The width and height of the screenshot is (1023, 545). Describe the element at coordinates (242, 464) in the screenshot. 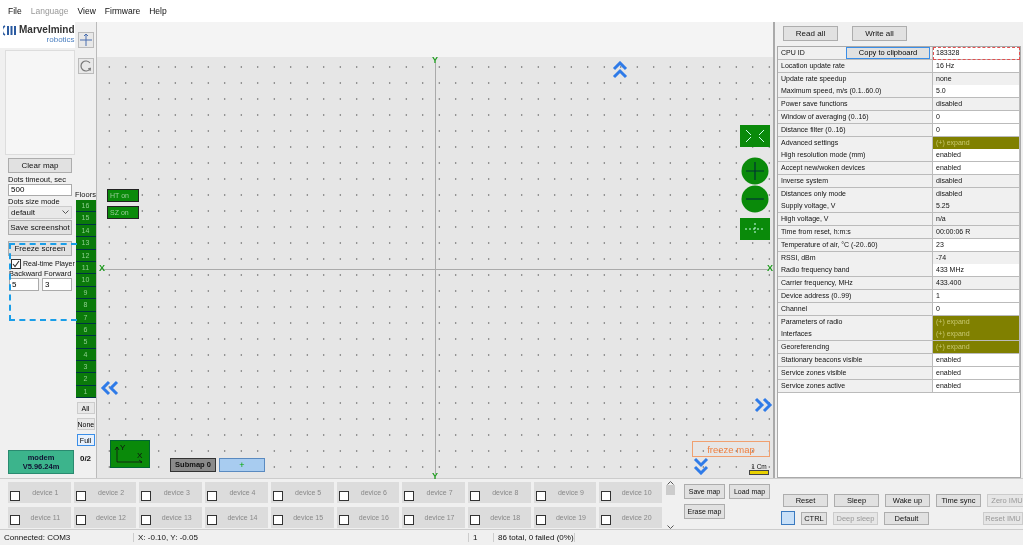

I see `add-submap-button: +` at that location.